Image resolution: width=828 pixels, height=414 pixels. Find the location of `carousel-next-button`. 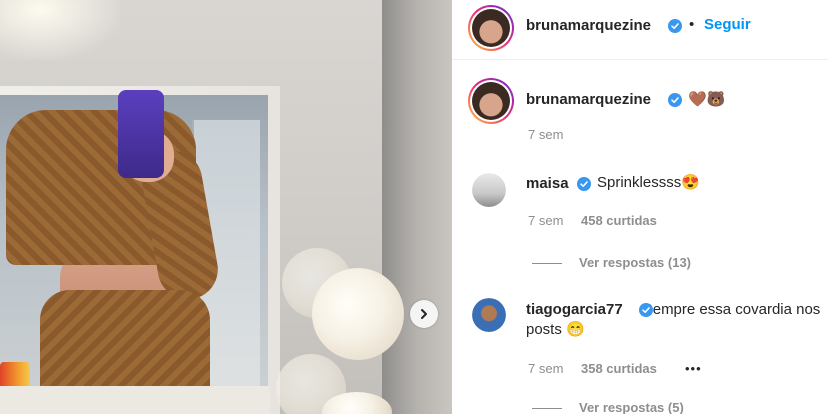

carousel-next-button is located at coordinates (424, 314).